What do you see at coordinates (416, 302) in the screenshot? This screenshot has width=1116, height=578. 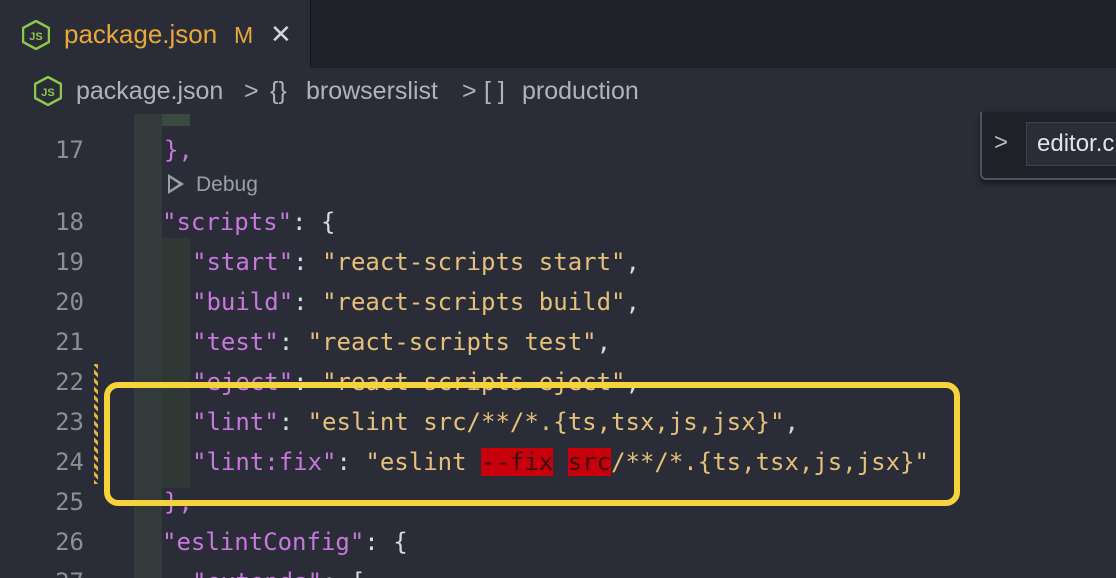 I see `code-line: "build": "react-scripts build",` at bounding box center [416, 302].